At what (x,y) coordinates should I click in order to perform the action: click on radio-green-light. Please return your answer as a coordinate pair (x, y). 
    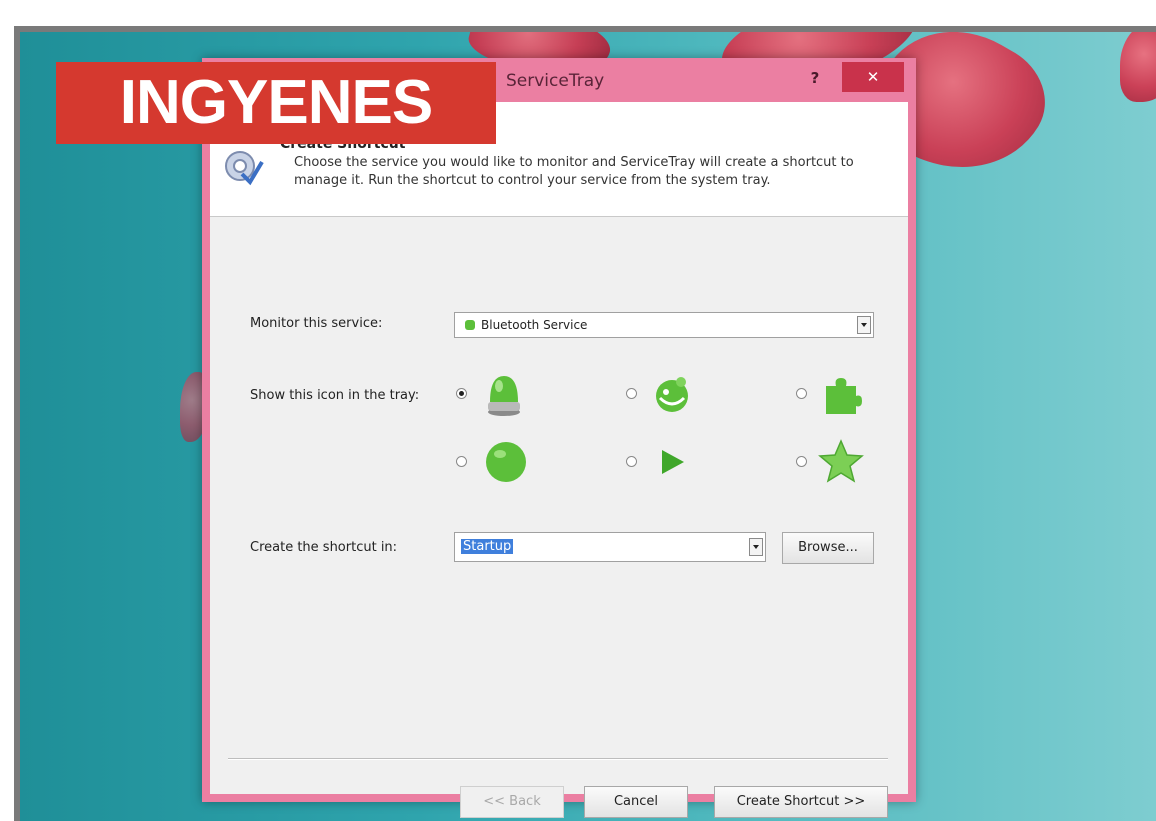
    Looking at the image, I should click on (461, 393).